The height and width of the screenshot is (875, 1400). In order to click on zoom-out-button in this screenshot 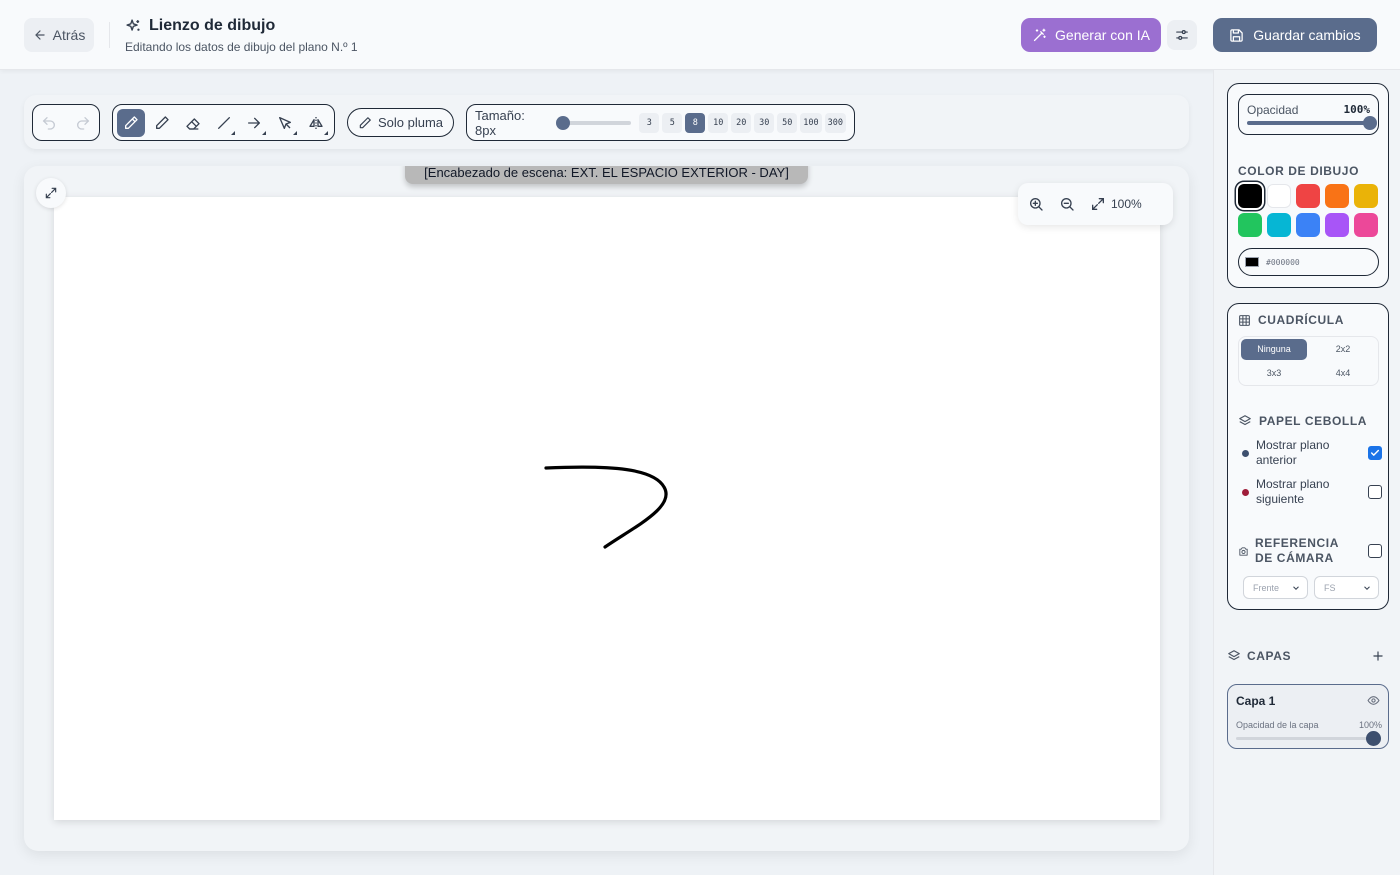, I will do `click(1067, 204)`.